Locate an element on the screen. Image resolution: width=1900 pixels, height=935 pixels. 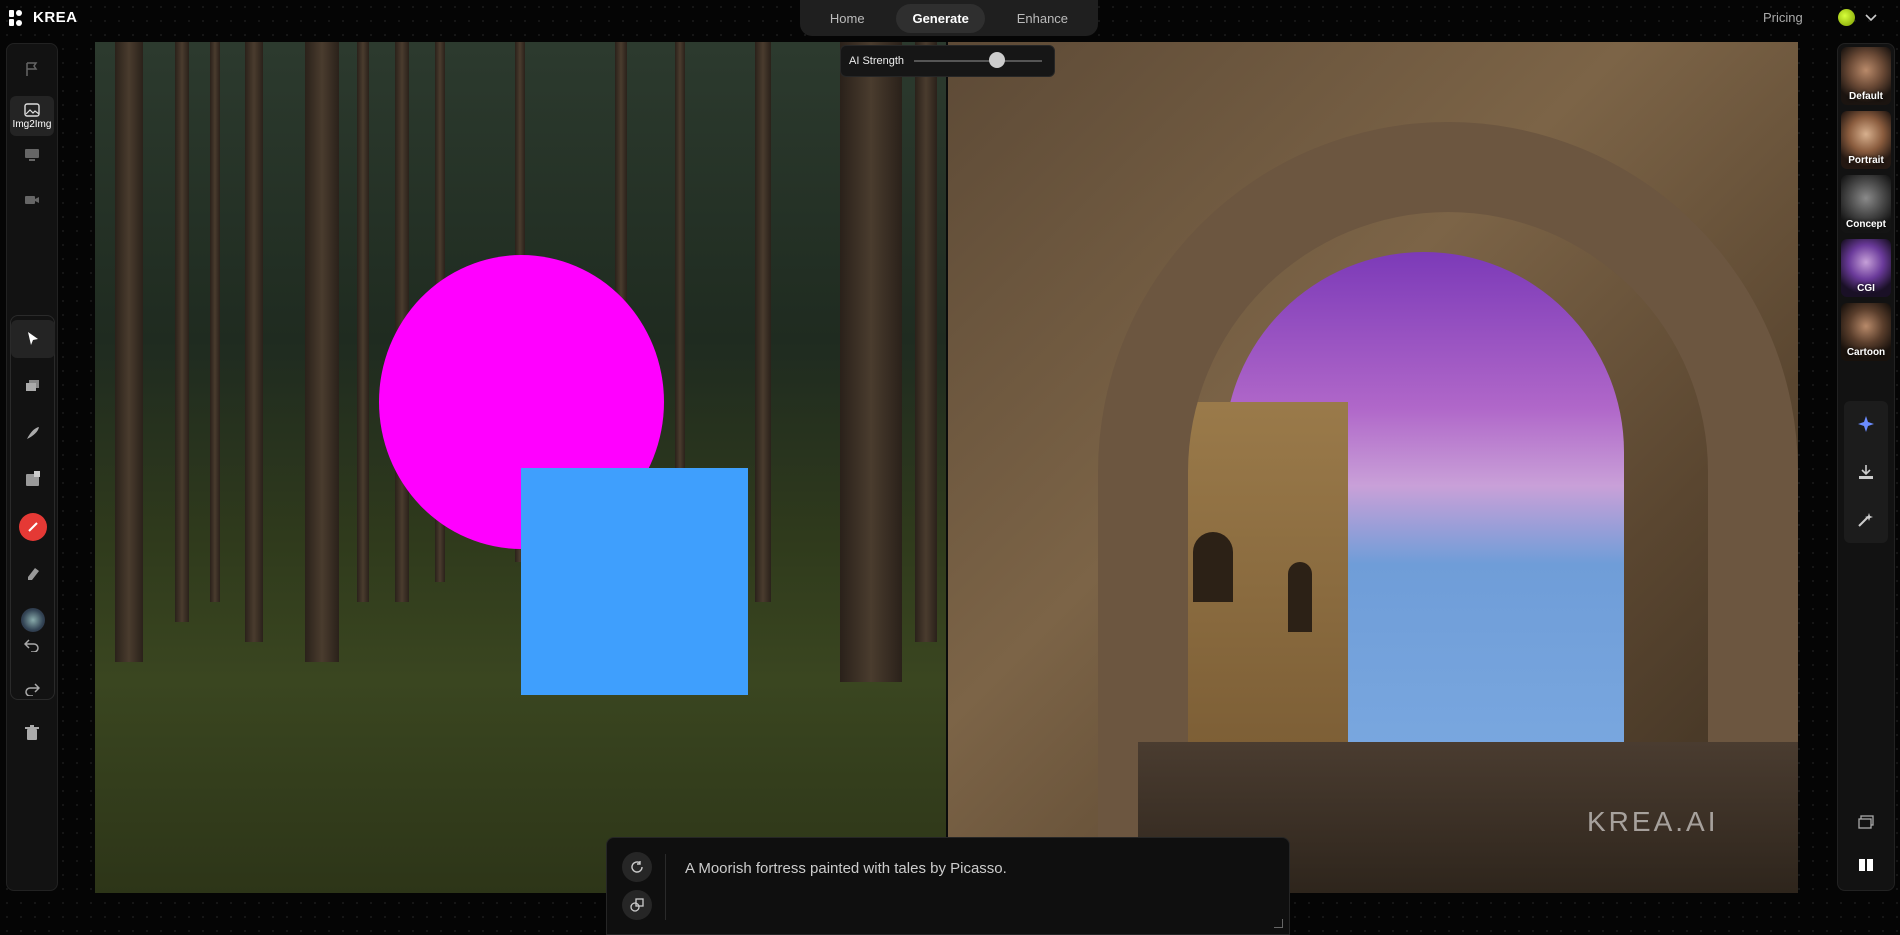
layers-tool is located at coordinates (33, 386).